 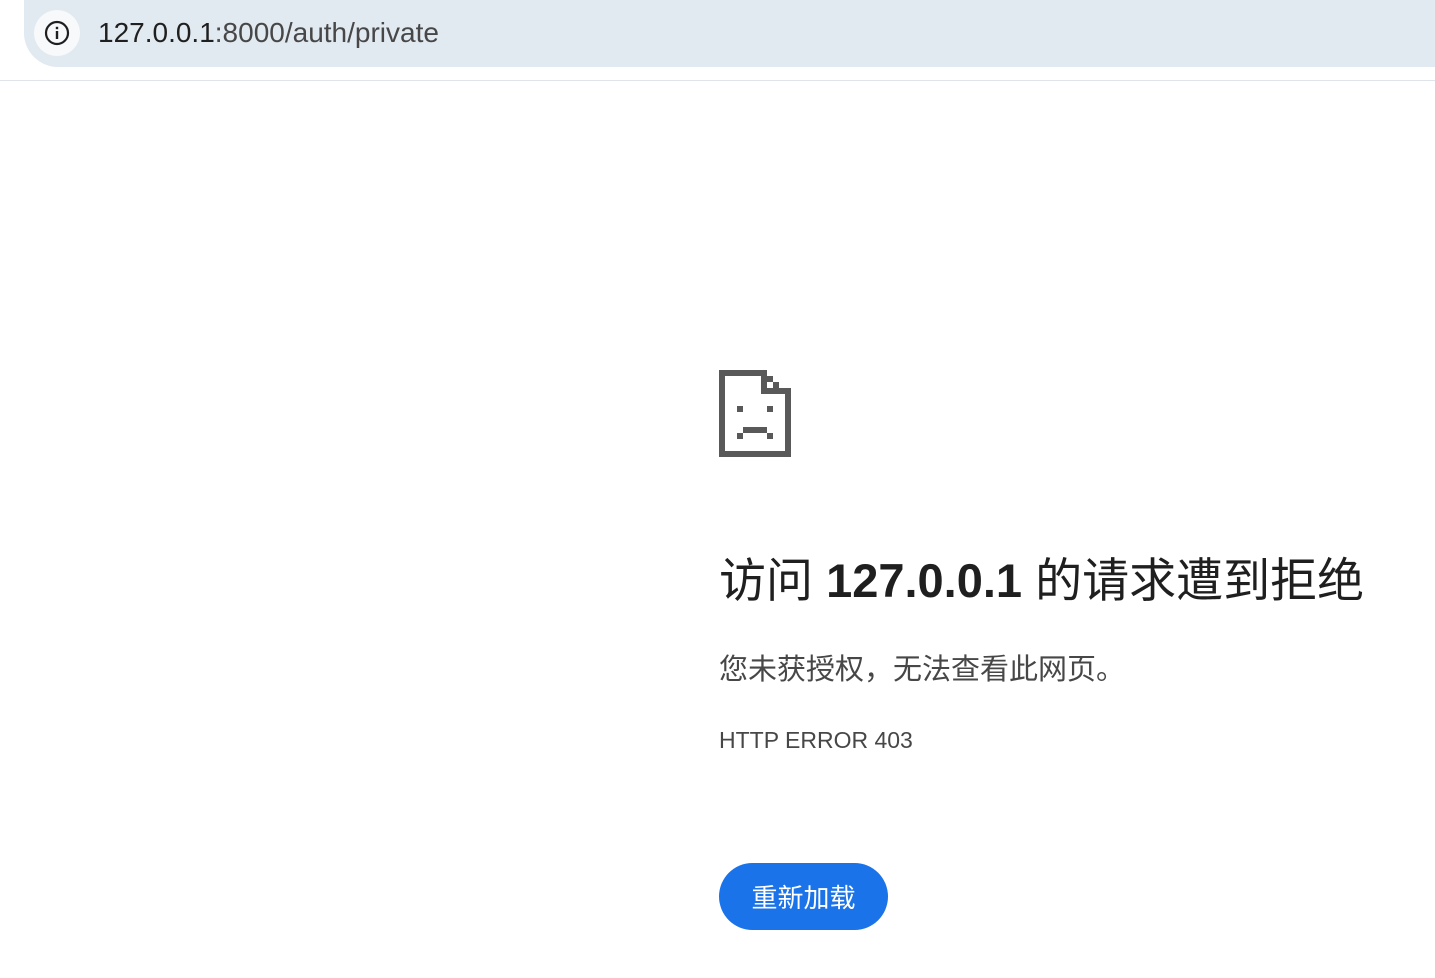 What do you see at coordinates (156, 32) in the screenshot?
I see `url-host: 127.0.0.1` at bounding box center [156, 32].